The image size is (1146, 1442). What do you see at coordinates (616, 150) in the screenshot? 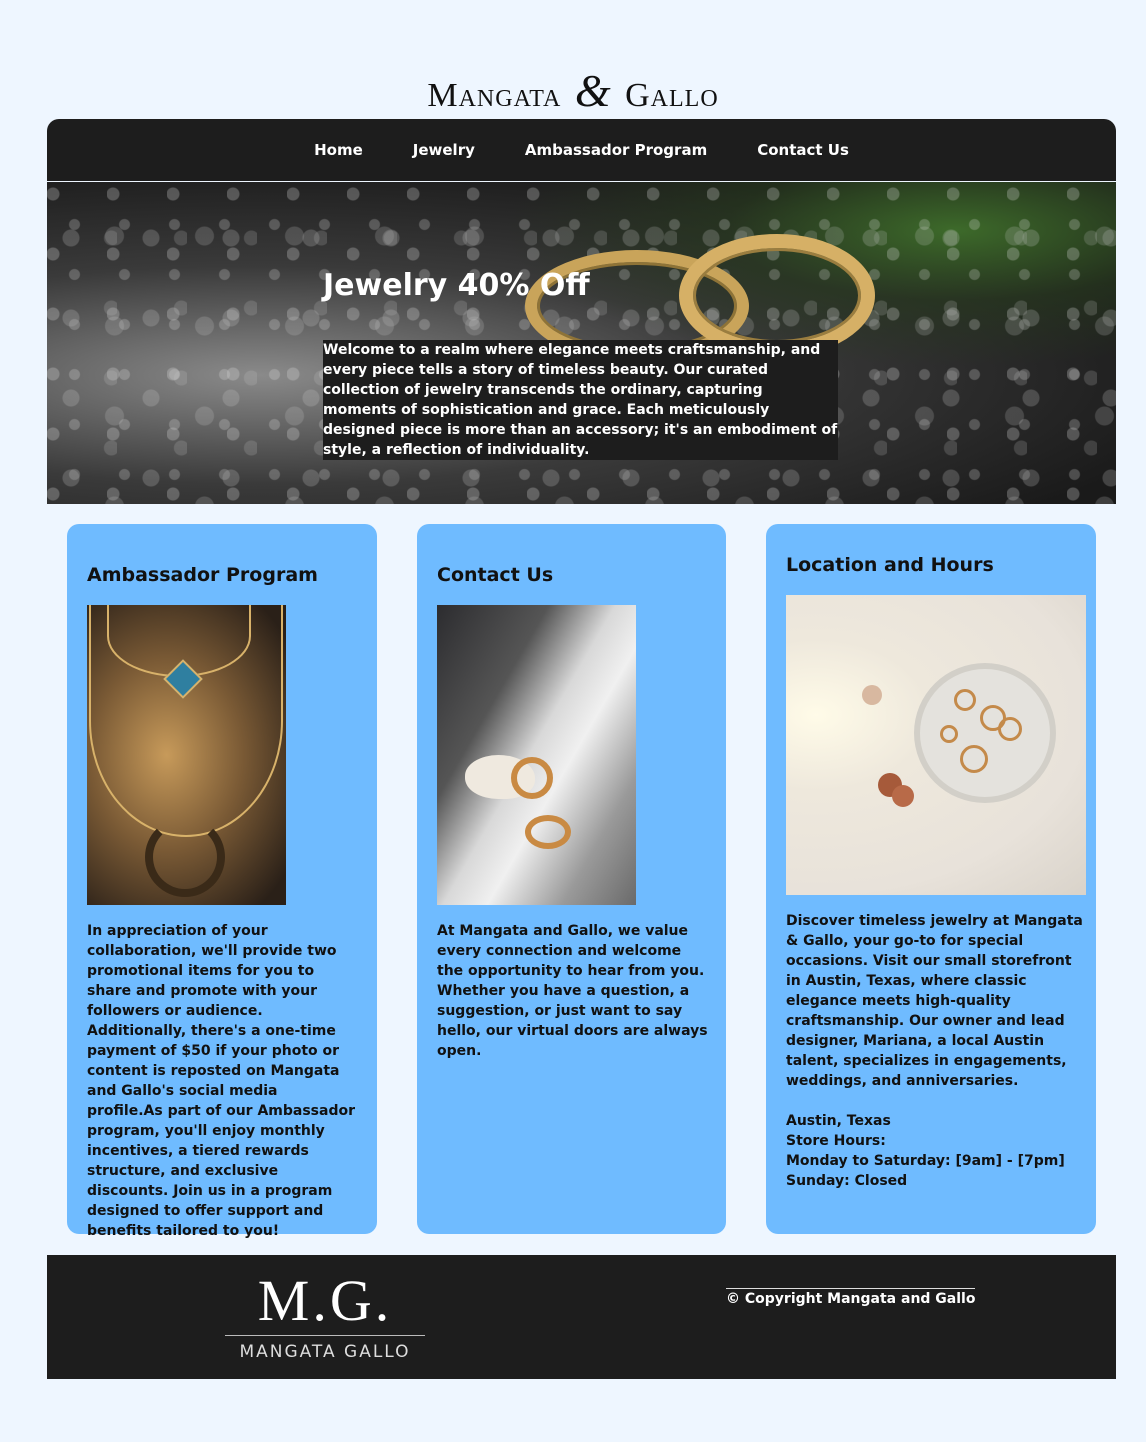
I see `nav-ambassador-program: Ambassador Program` at bounding box center [616, 150].